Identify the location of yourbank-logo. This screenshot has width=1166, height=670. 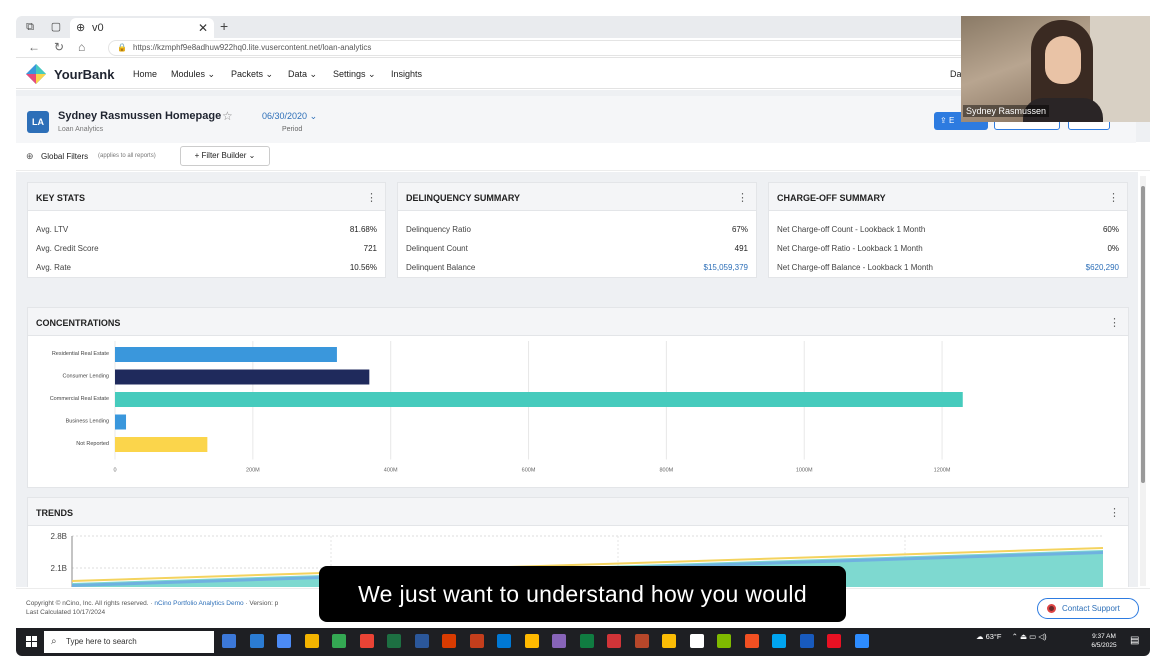
(36, 74).